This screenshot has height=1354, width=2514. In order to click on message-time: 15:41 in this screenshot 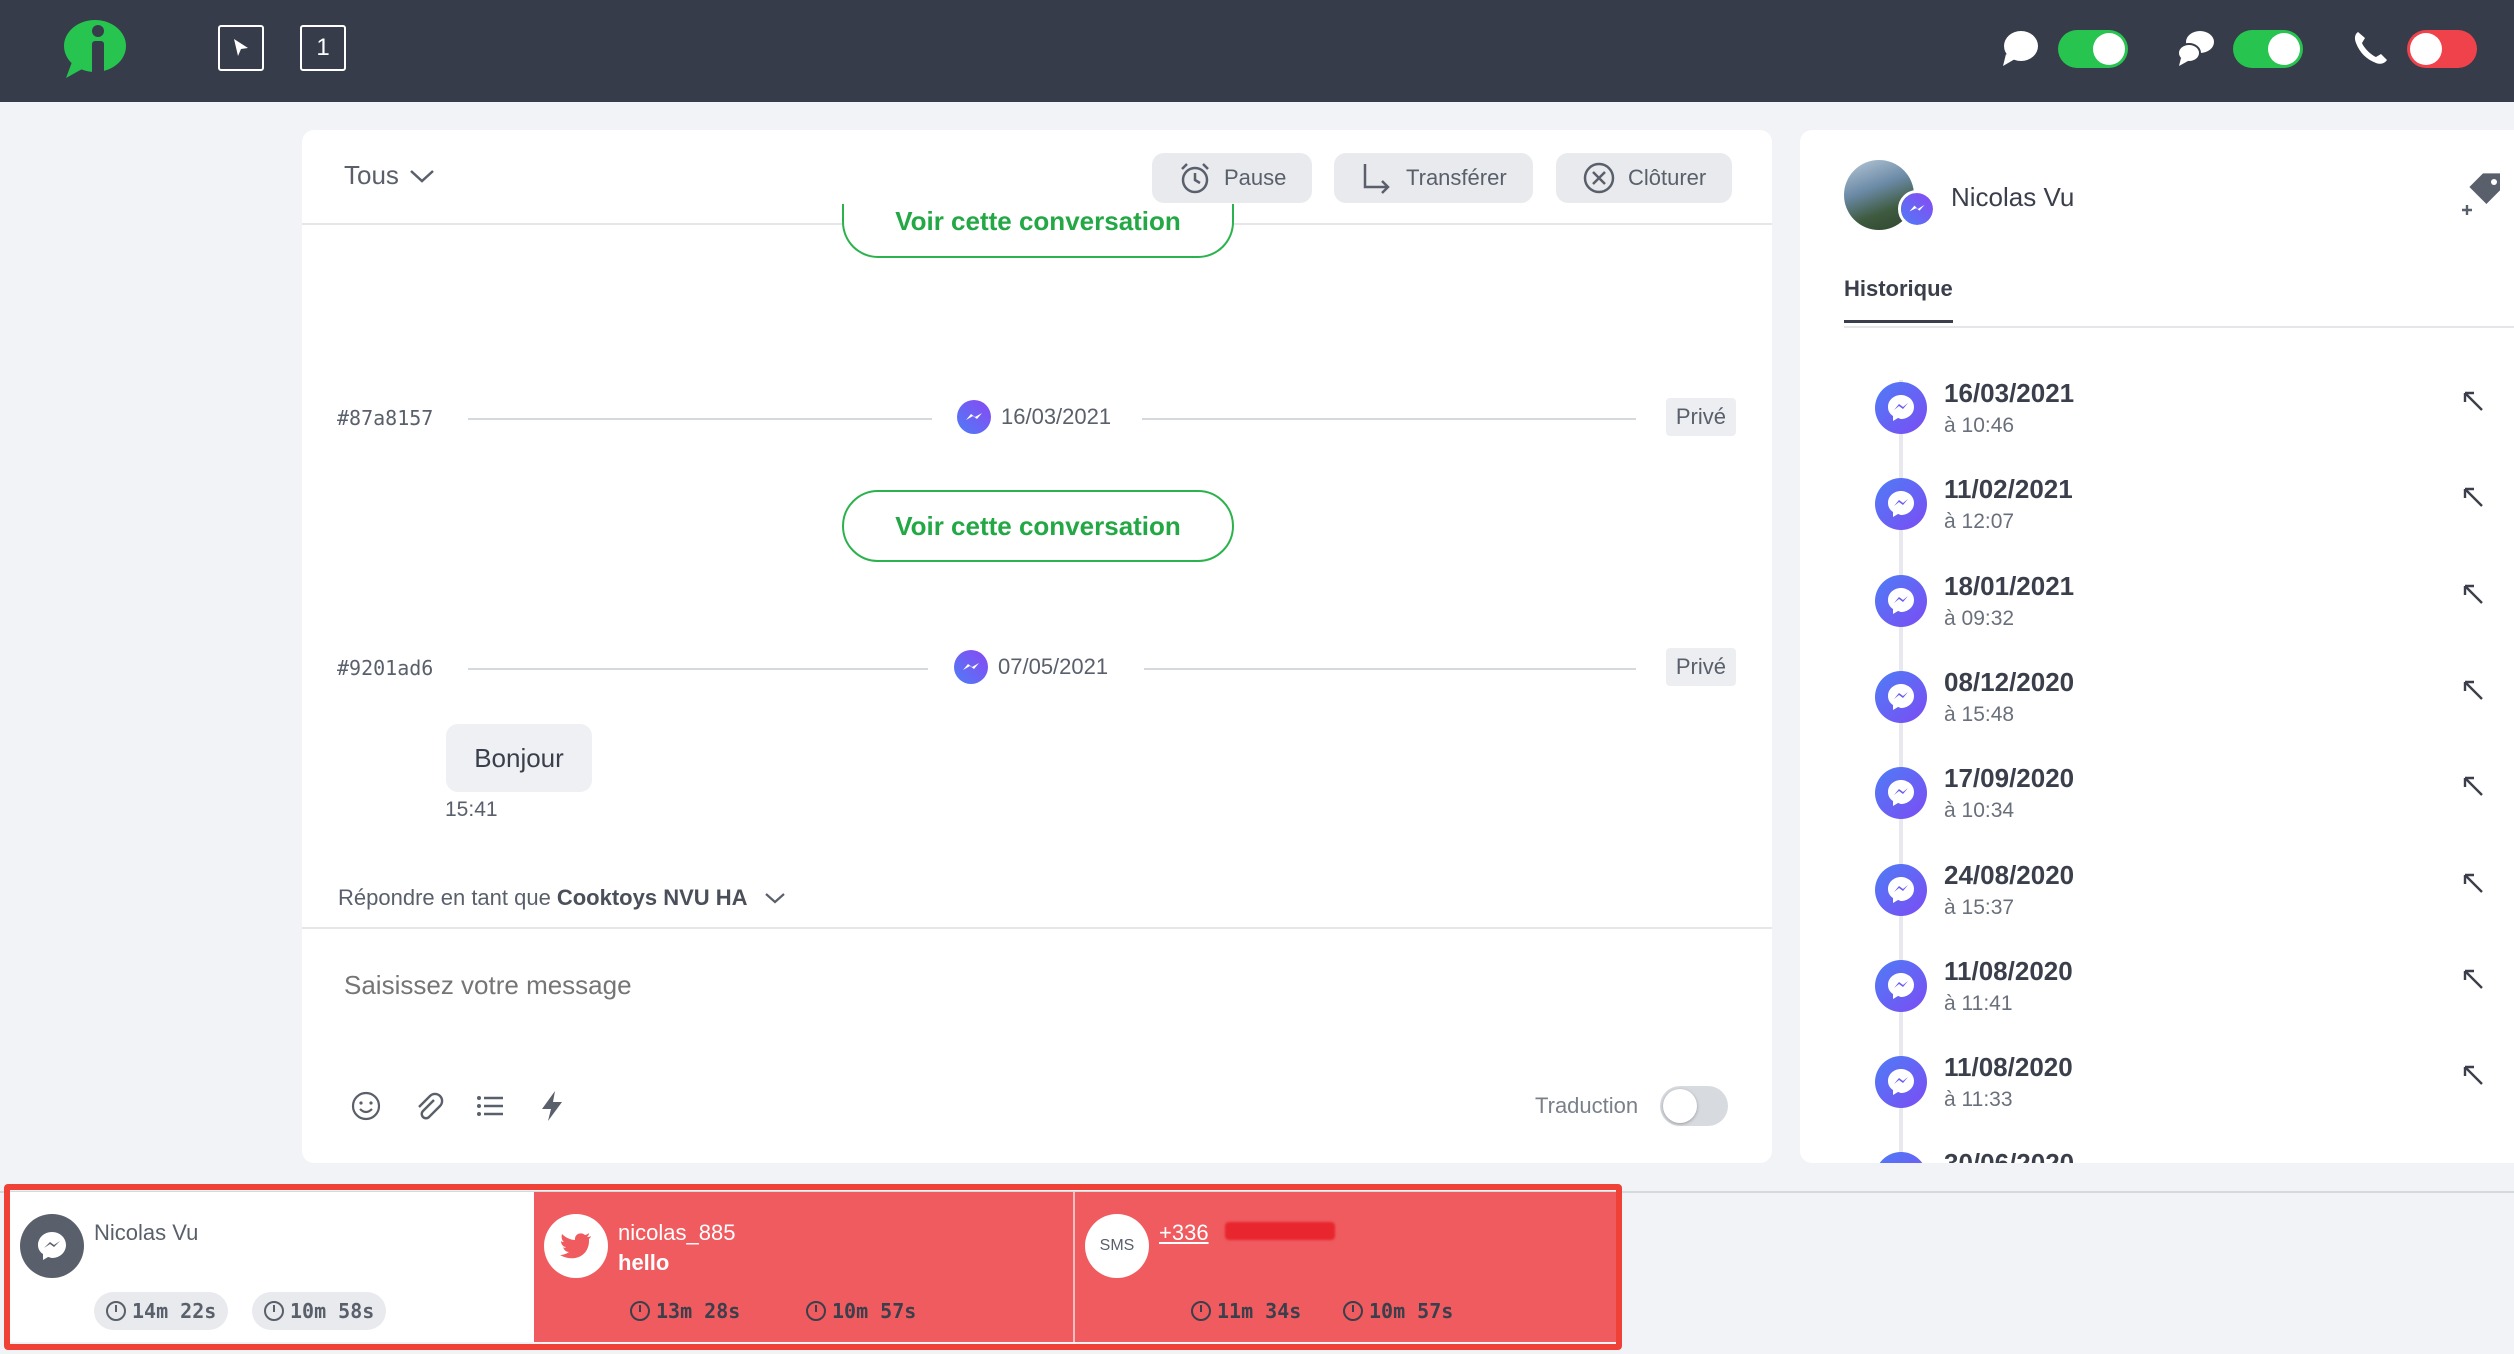, I will do `click(471, 809)`.